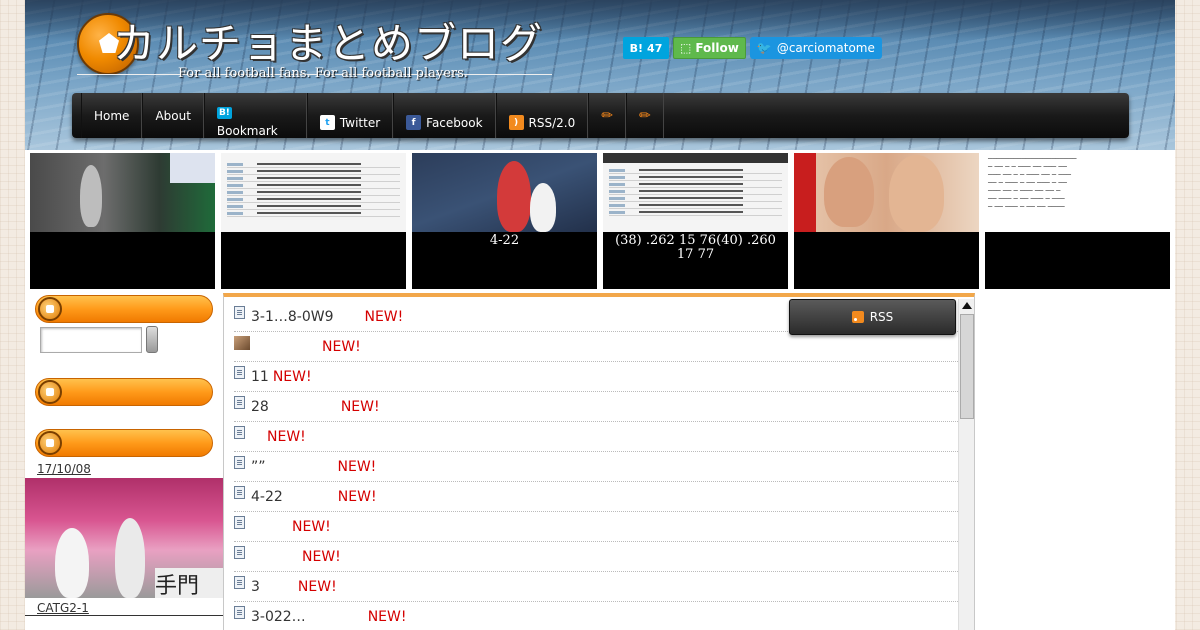 Image resolution: width=1200 pixels, height=630 pixels. Describe the element at coordinates (328, 40) in the screenshot. I see `site-title: カルチョまとめブログ` at that location.